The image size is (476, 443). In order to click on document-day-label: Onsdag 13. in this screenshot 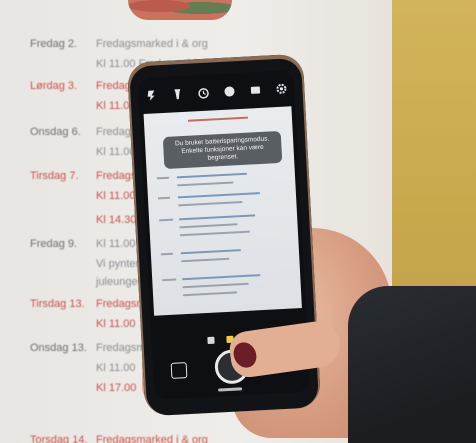, I will do `click(58, 348)`.